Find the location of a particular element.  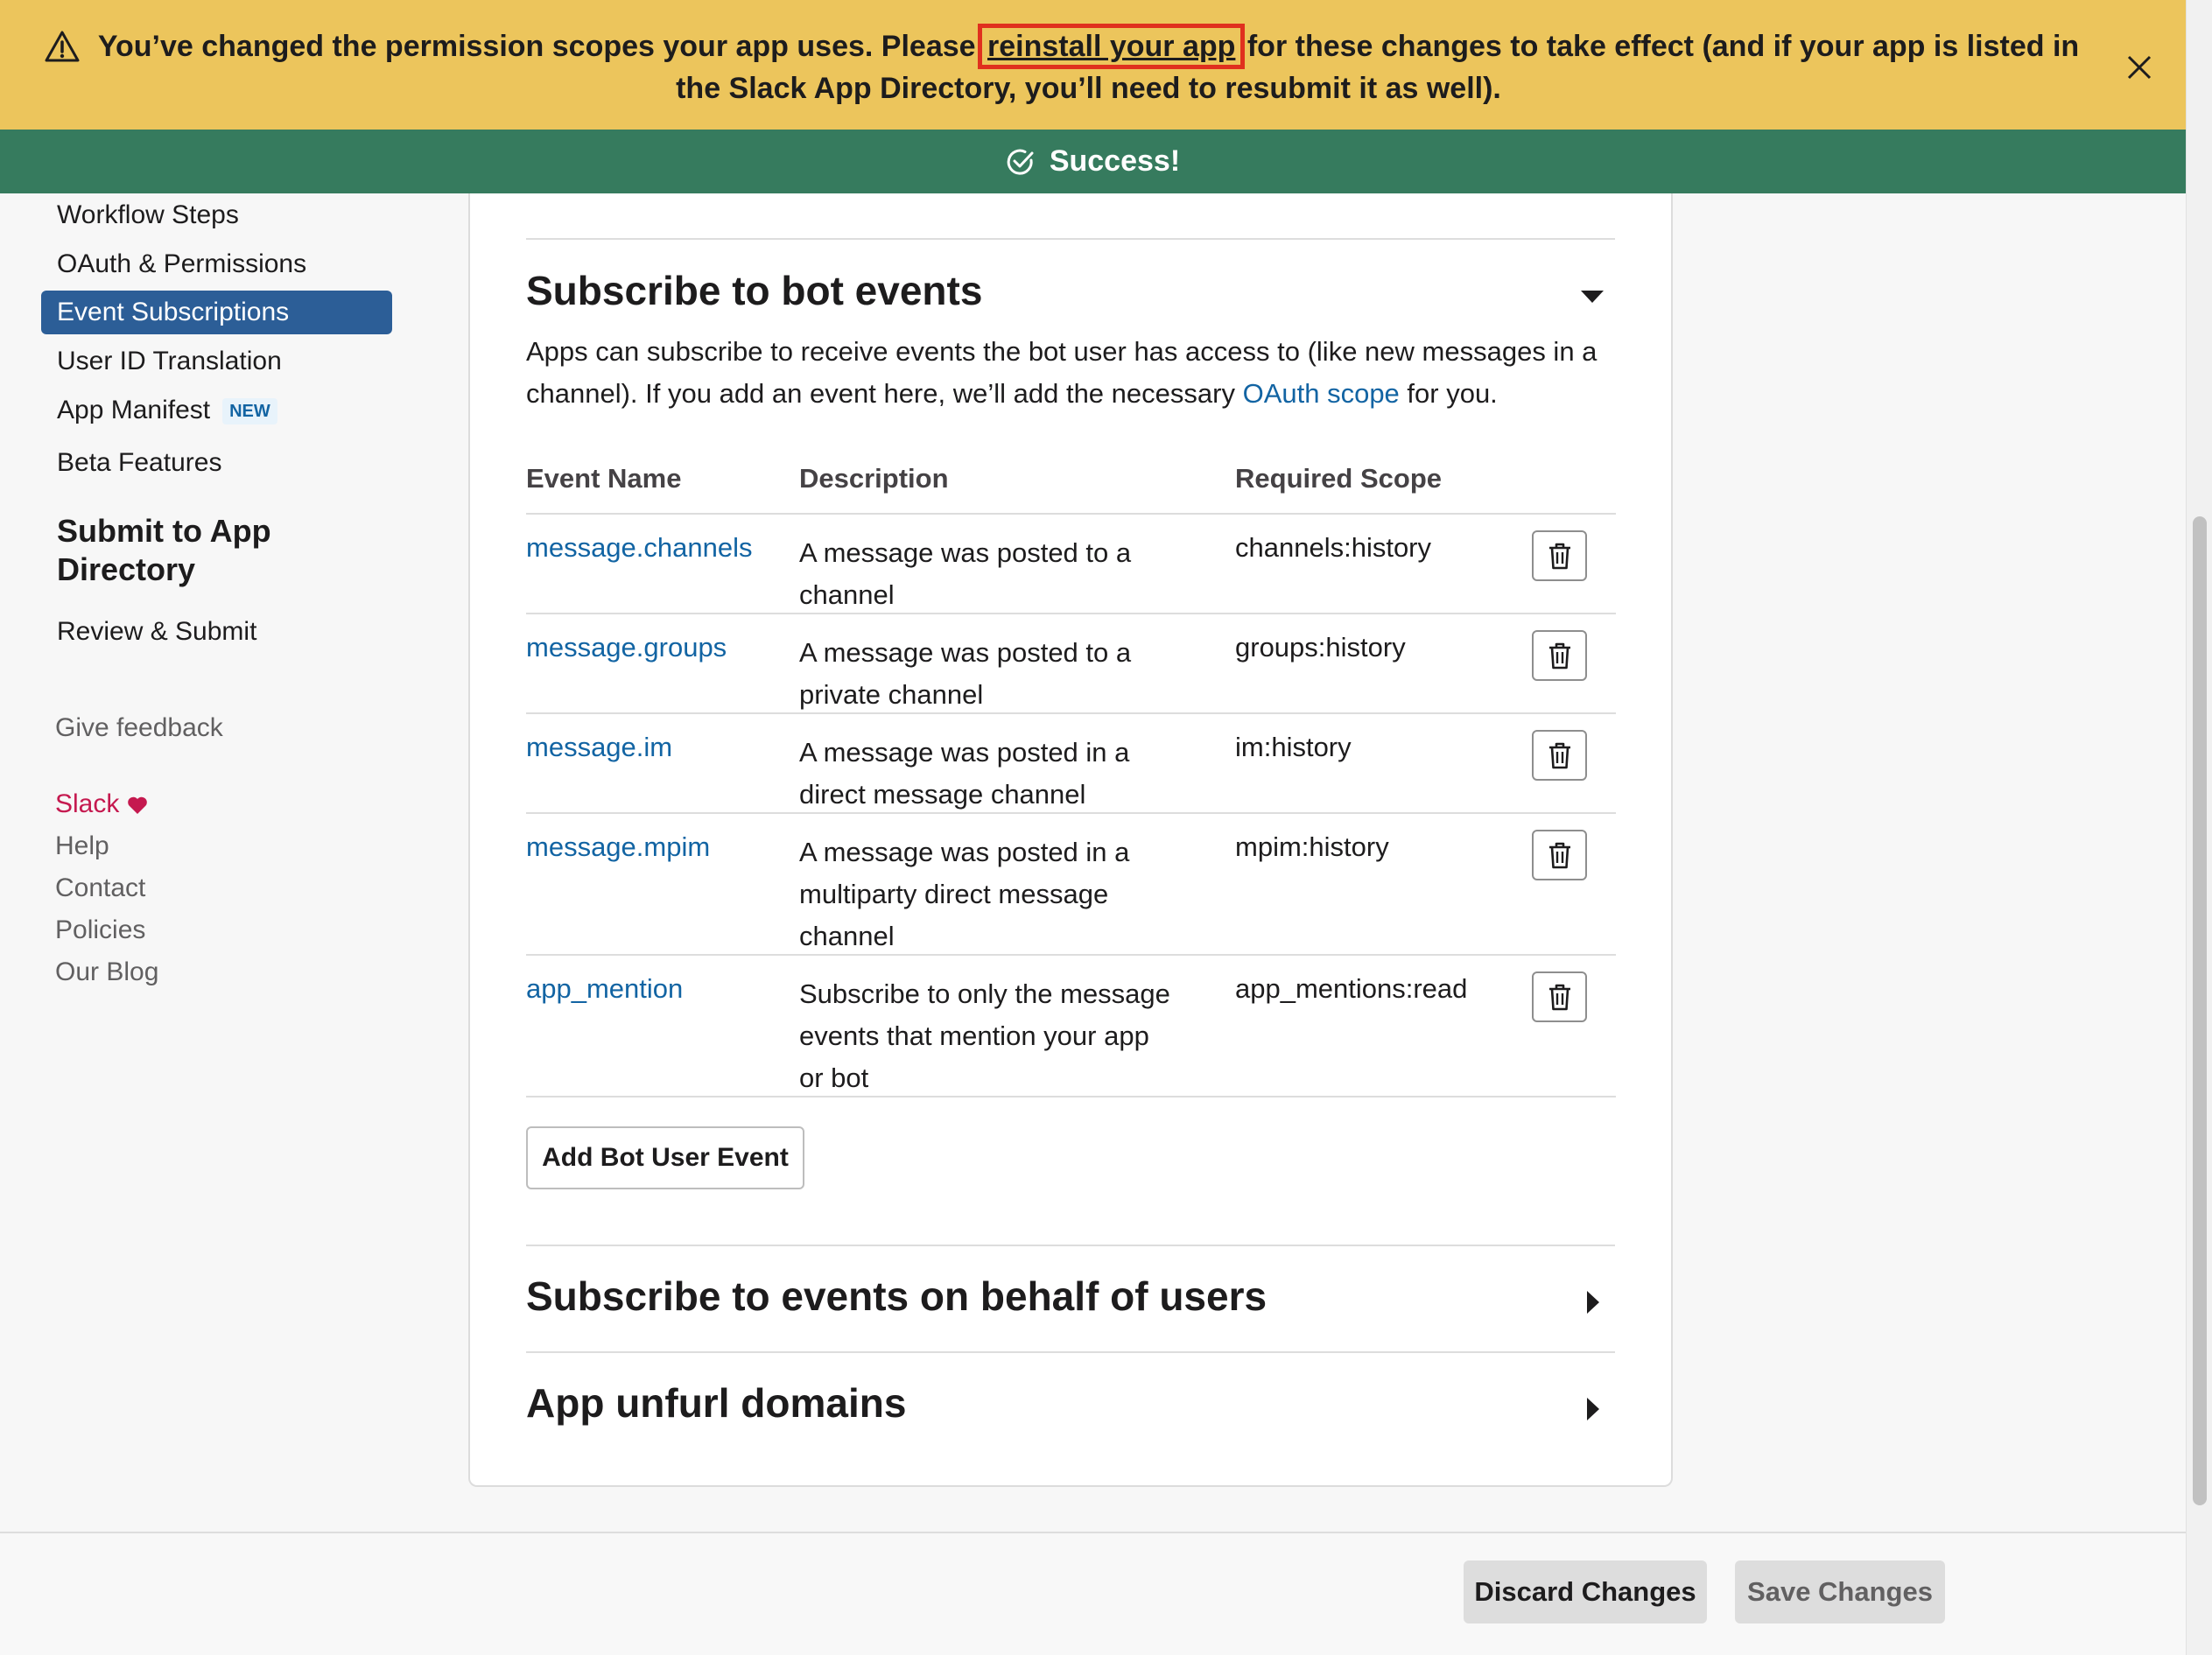

heart-icon is located at coordinates (137, 806).